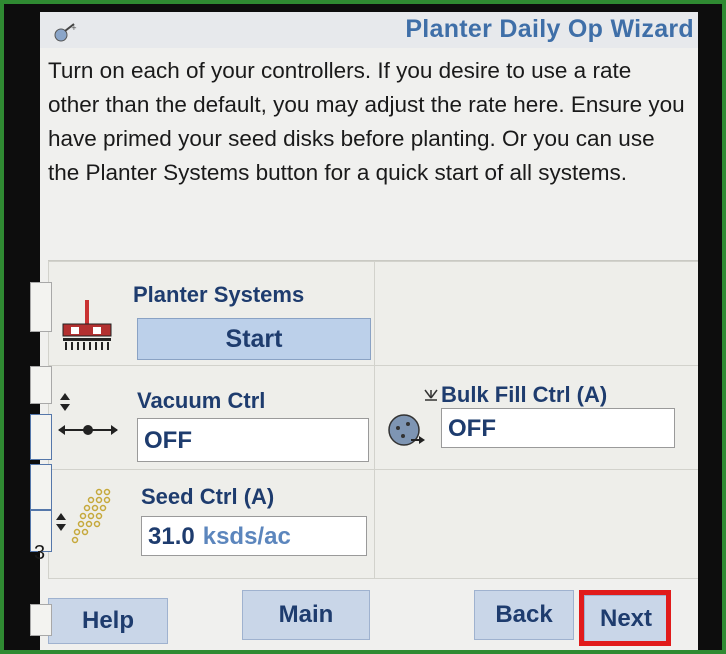 The image size is (726, 654). Describe the element at coordinates (88, 430) in the screenshot. I see `vacuum-flow-icon` at that location.